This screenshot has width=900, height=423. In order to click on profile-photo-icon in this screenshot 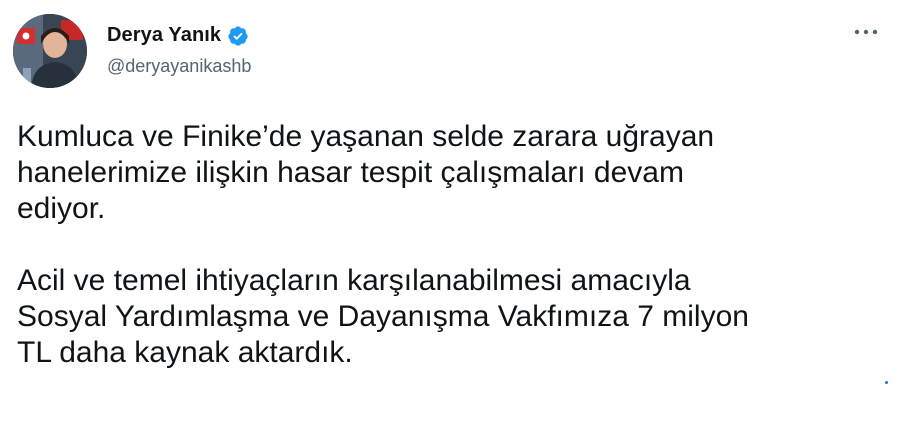, I will do `click(50, 51)`.